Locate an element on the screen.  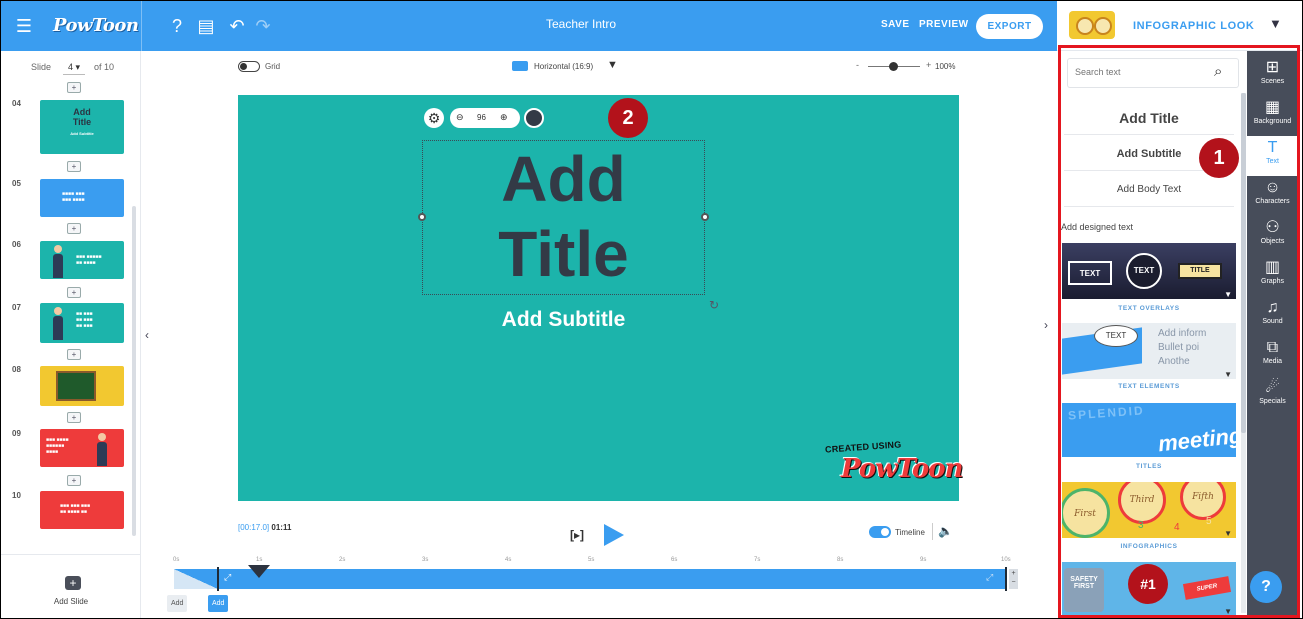
slide-title: Add Title is located at coordinates (563, 217).